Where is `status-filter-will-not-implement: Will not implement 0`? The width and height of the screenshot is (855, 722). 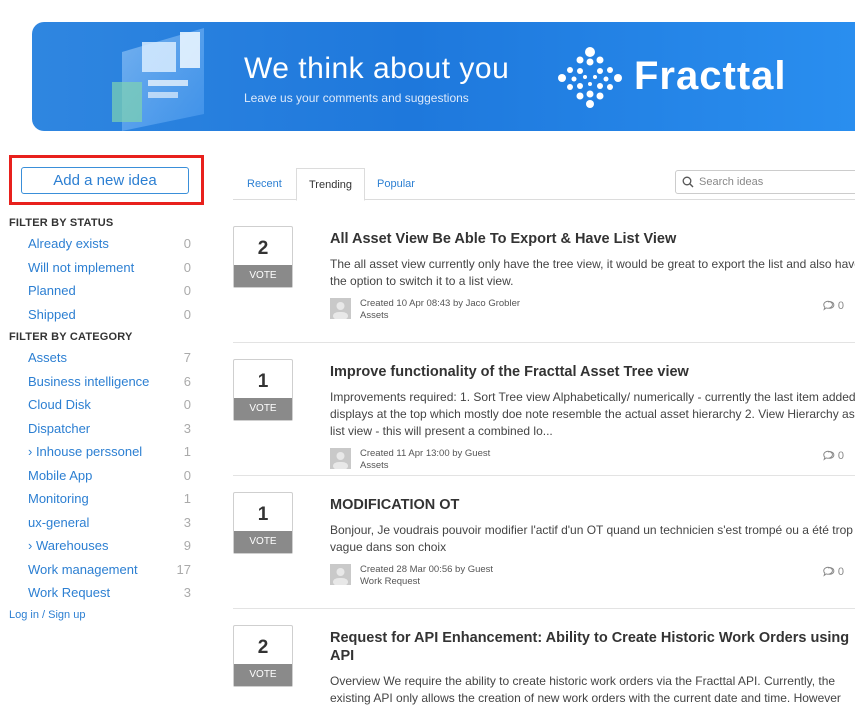 status-filter-will-not-implement: Will not implement 0 is located at coordinates (100, 268).